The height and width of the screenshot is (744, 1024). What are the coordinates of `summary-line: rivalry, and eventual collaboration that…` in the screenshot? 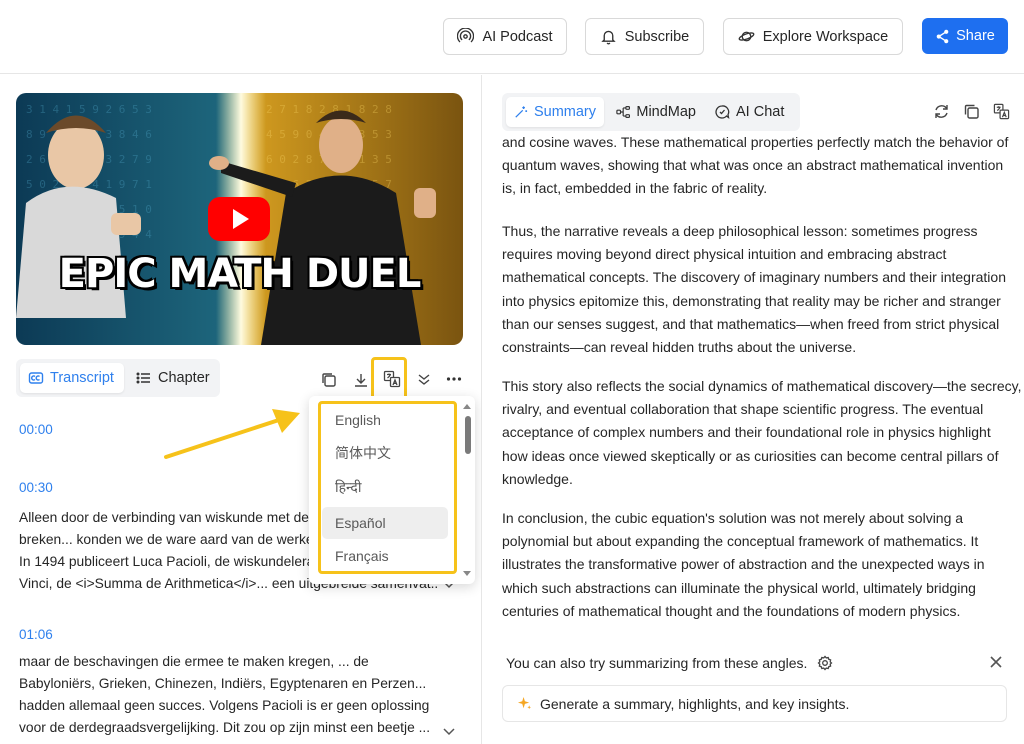 It's located at (743, 409).